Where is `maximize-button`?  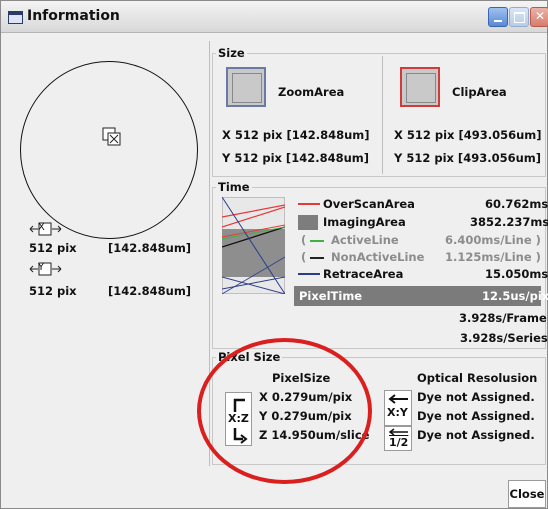
maximize-button is located at coordinates (519, 17).